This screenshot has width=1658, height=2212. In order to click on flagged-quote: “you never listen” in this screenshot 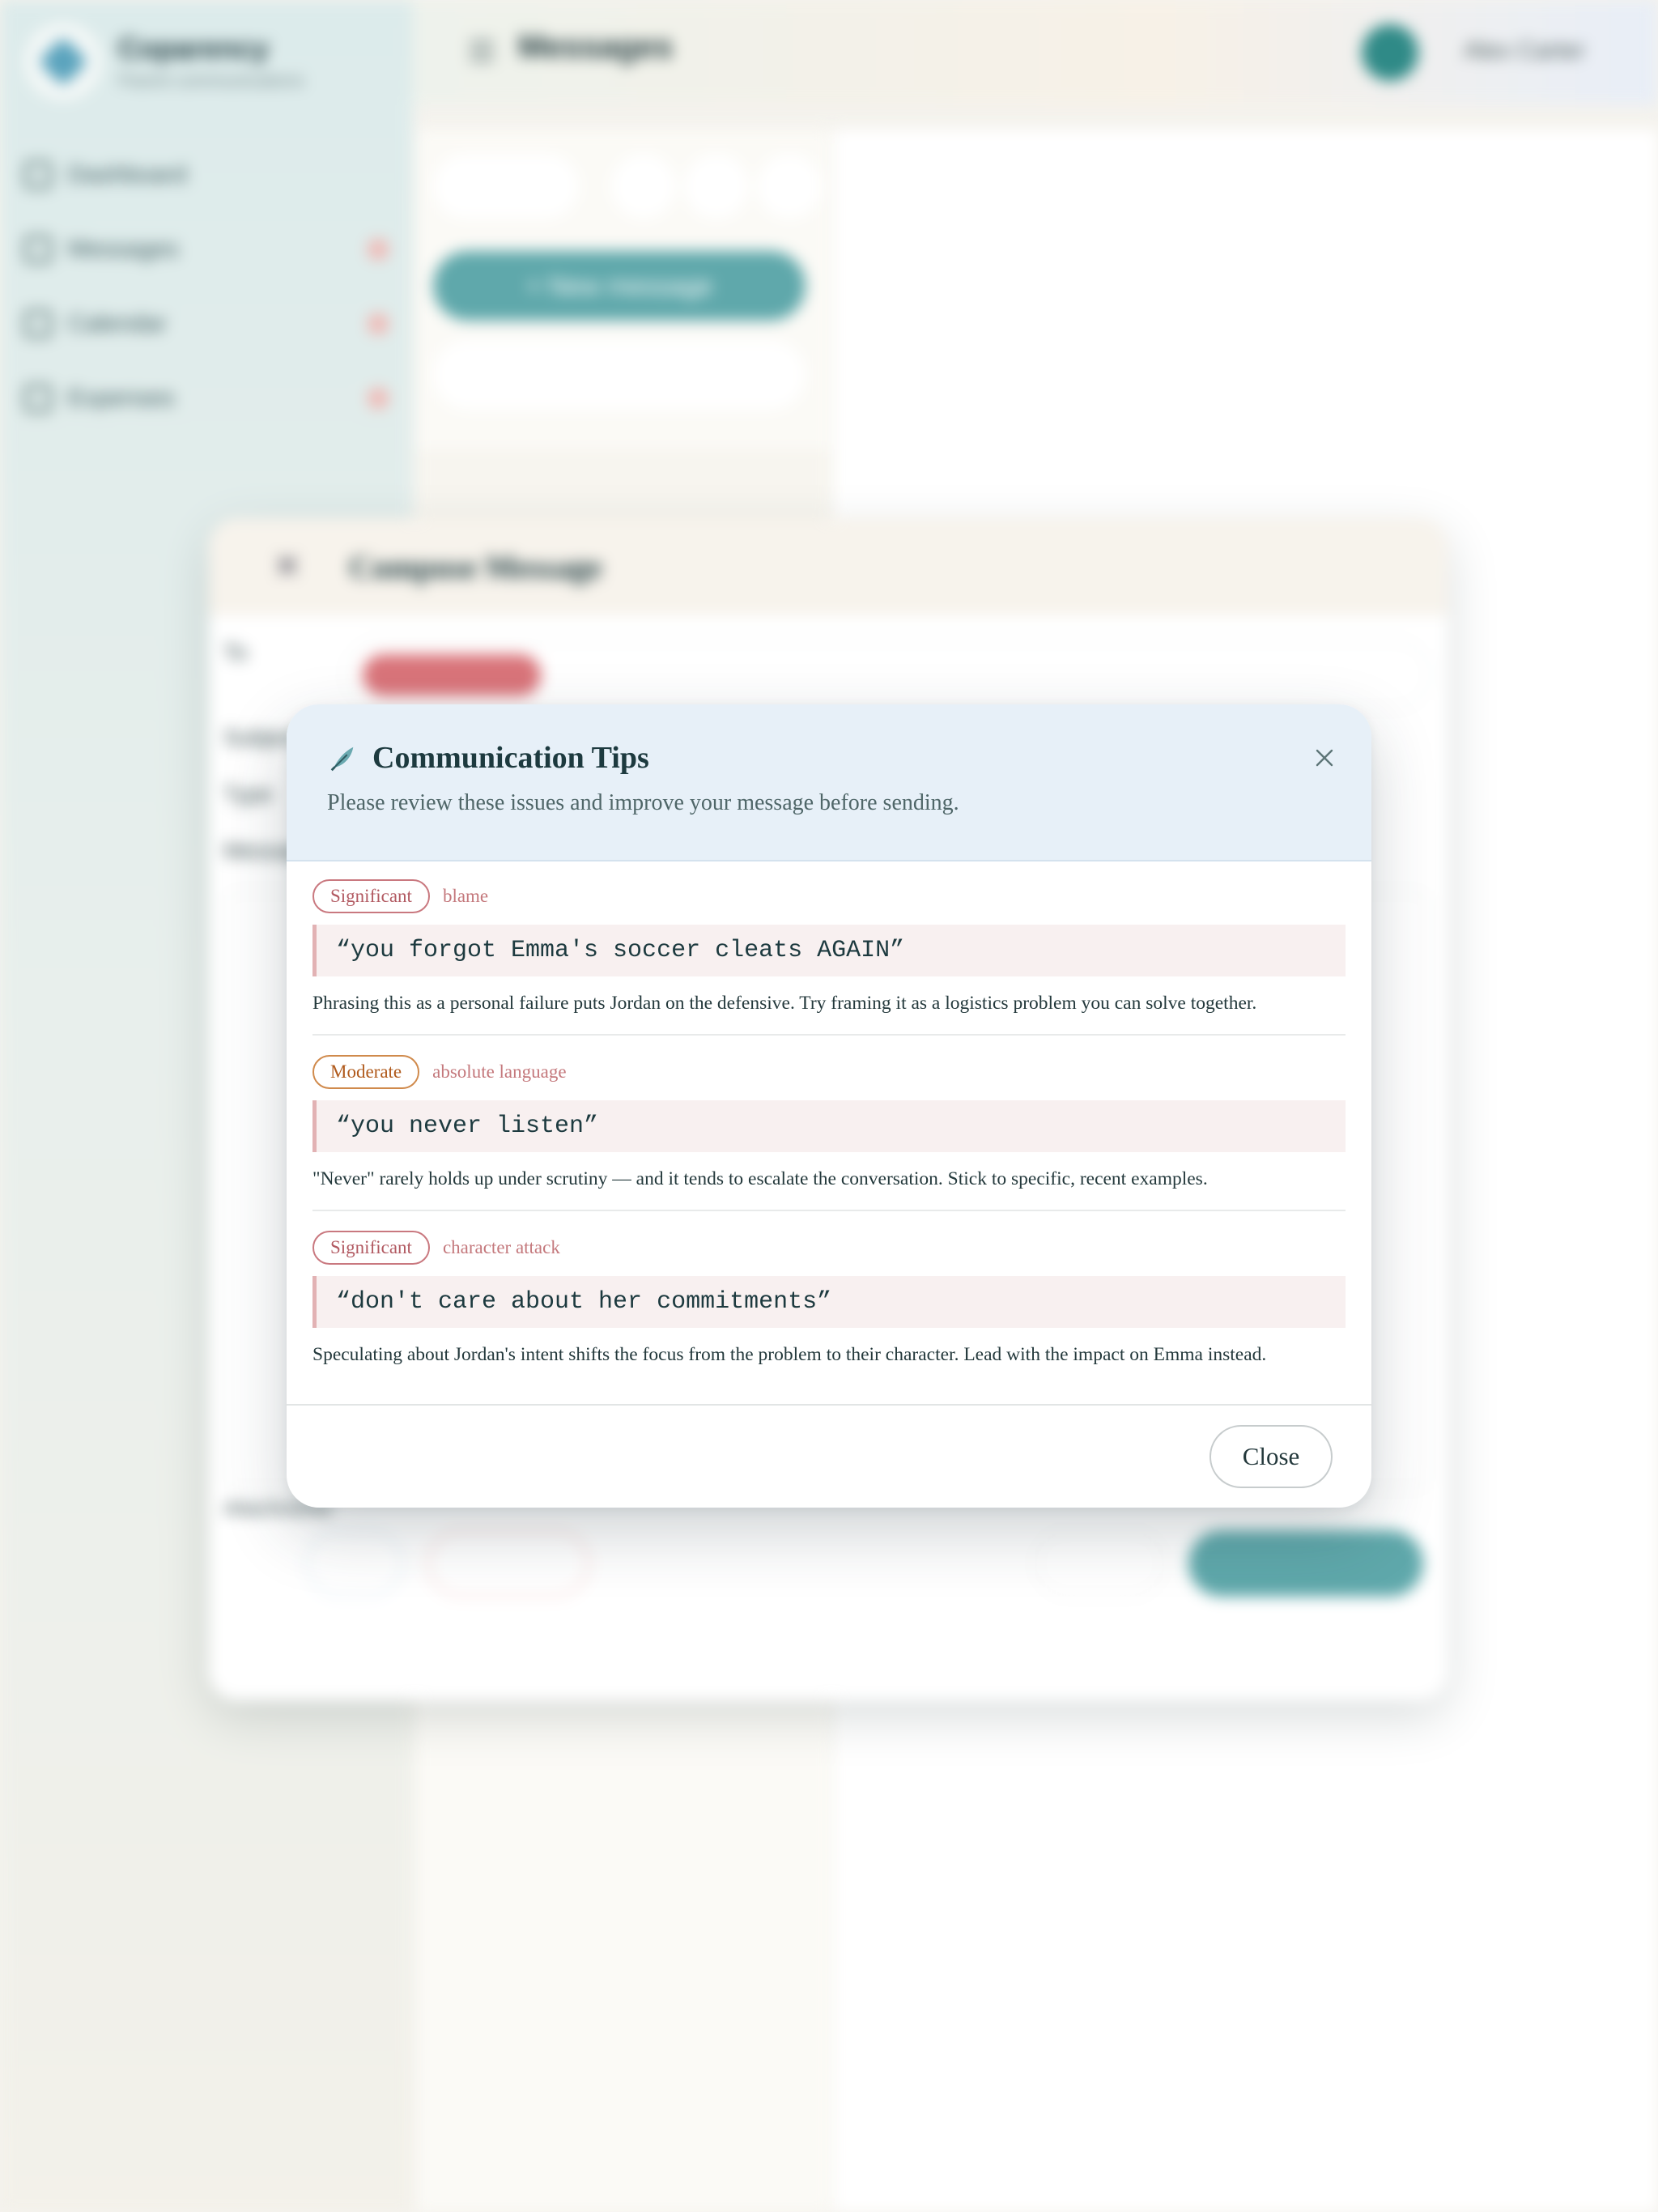, I will do `click(829, 1126)`.